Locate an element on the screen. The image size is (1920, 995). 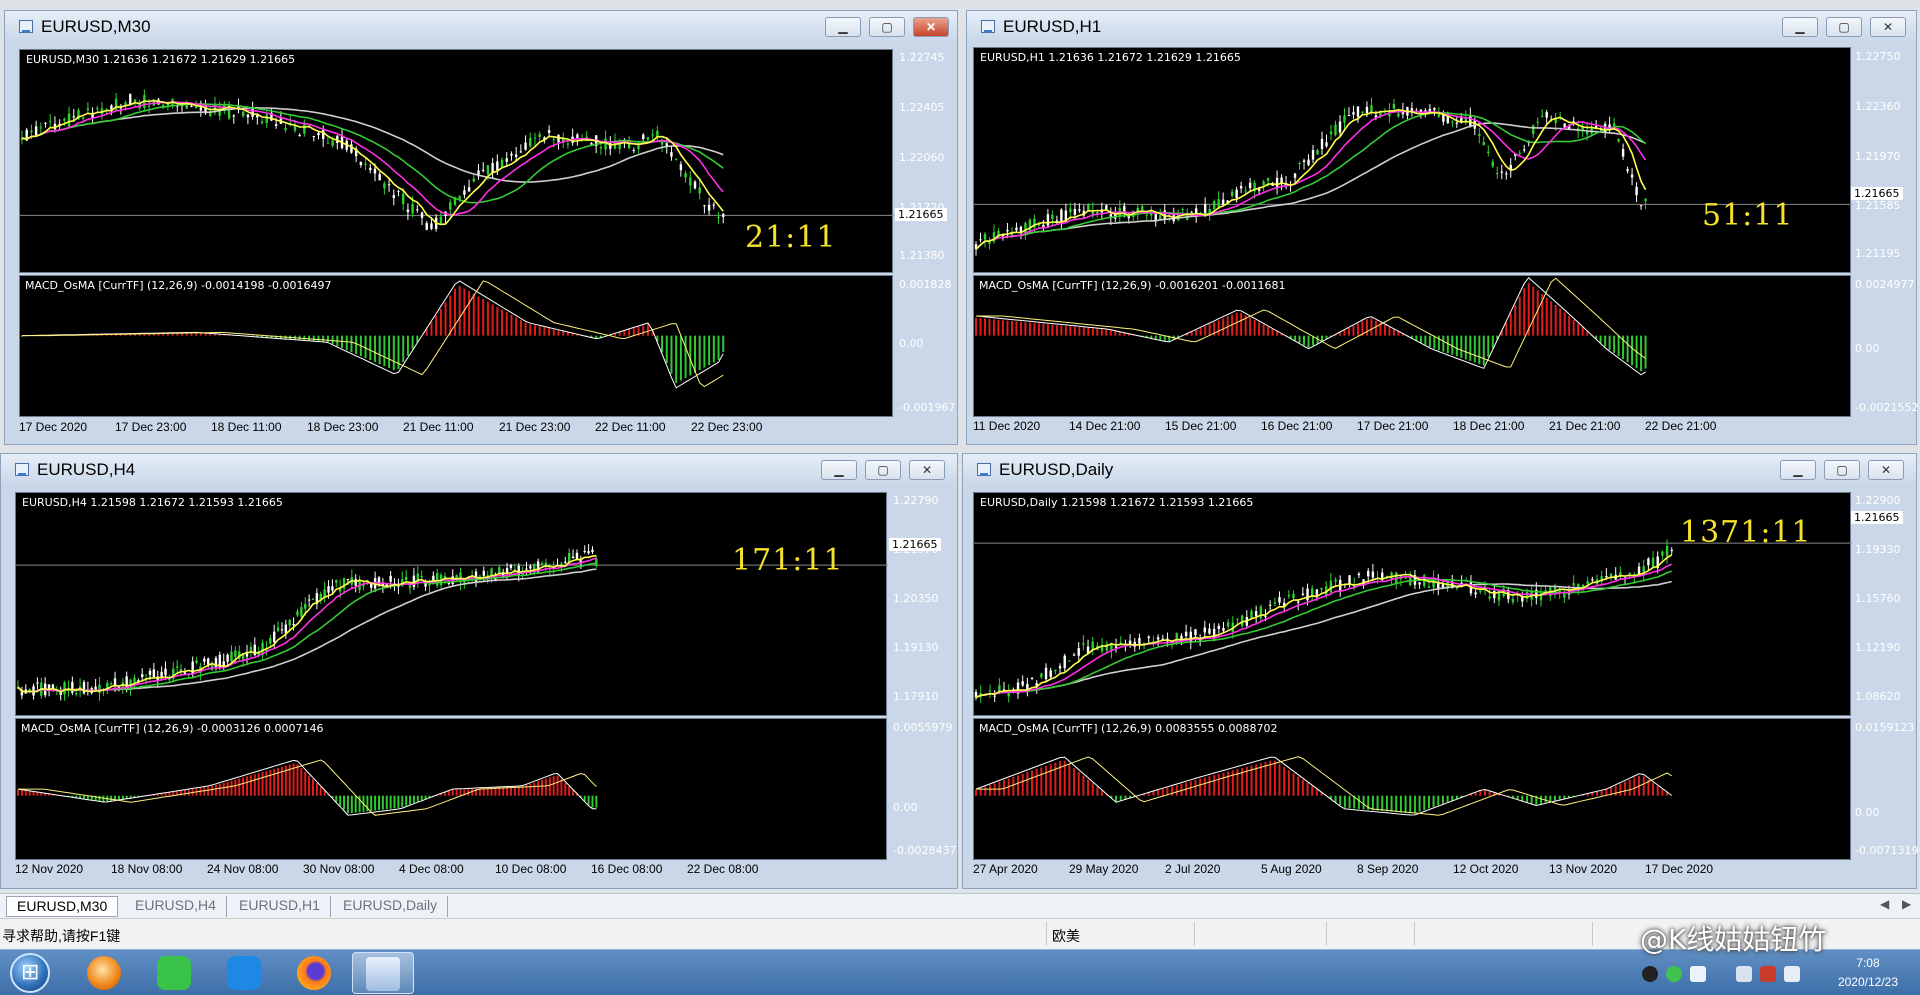
date-tick: 21 Dec 23:00 is located at coordinates (535, 427).